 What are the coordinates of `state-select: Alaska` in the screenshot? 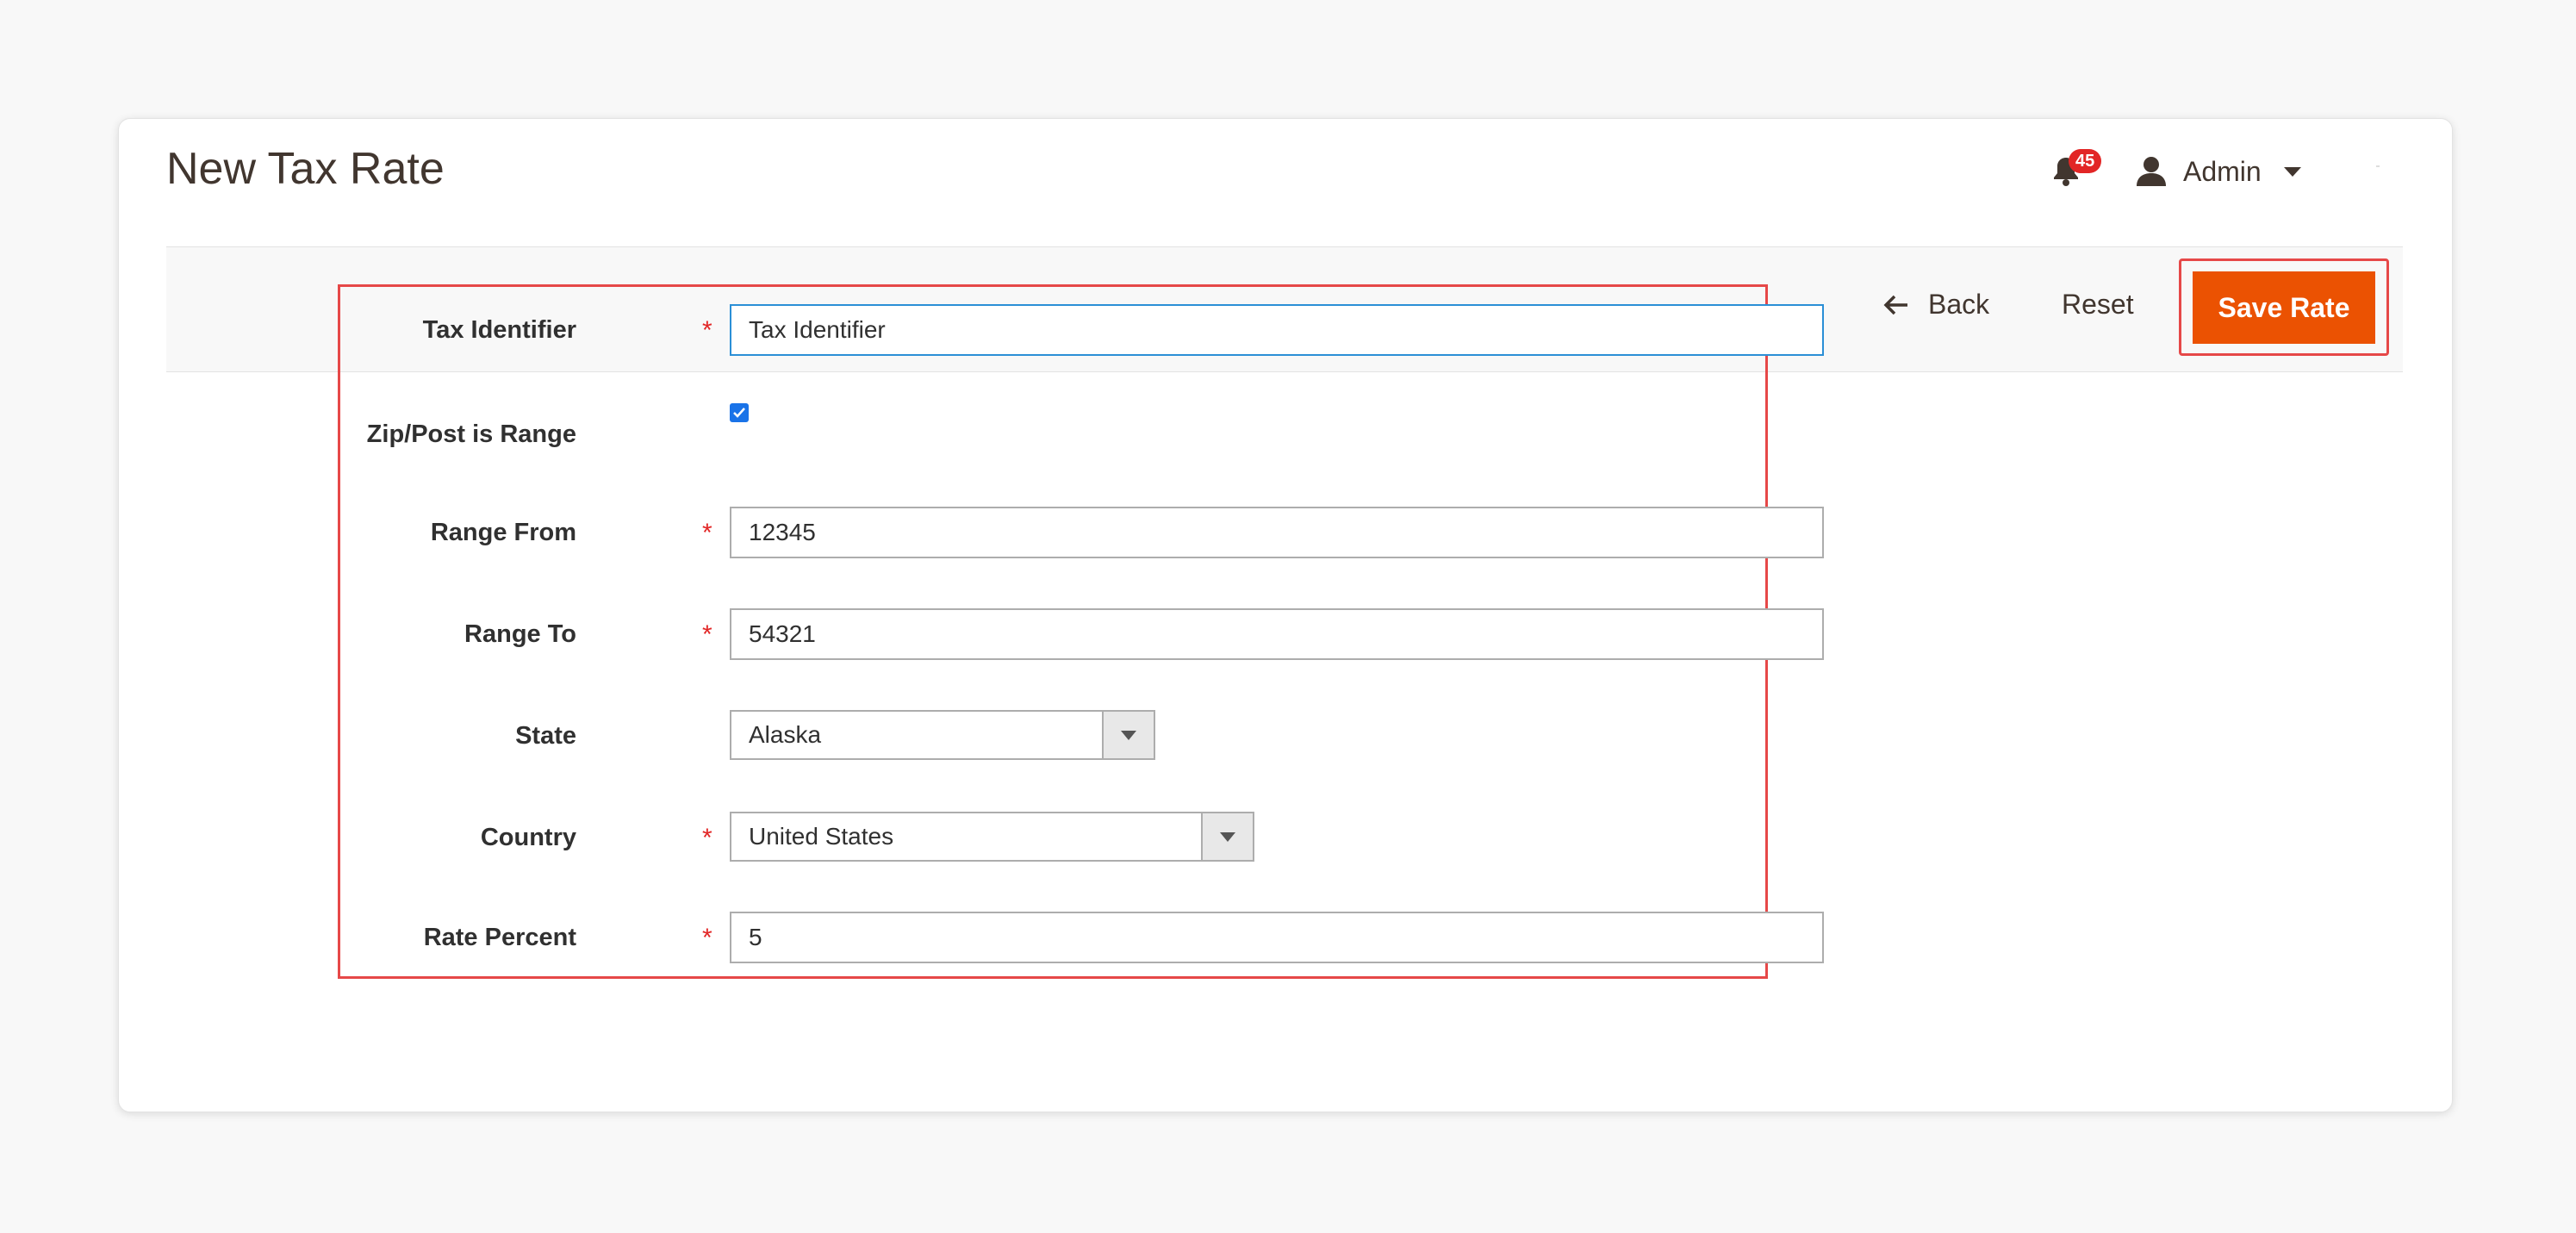 It's located at (943, 735).